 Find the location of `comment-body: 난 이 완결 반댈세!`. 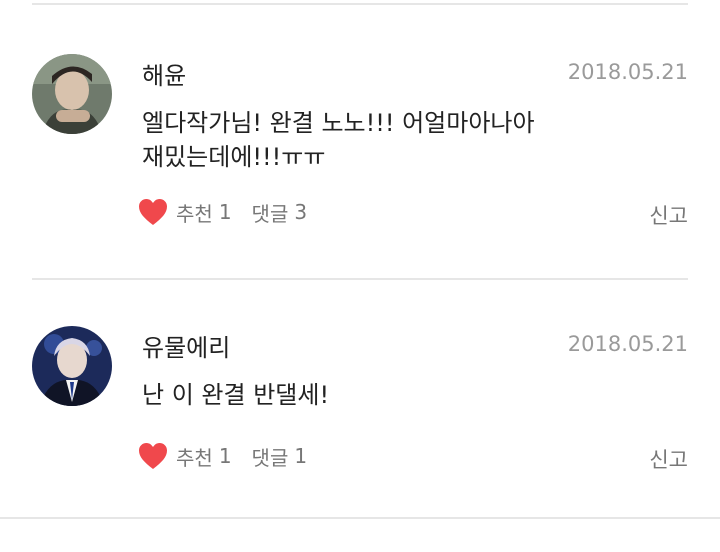

comment-body: 난 이 완결 반댈세! is located at coordinates (402, 395).